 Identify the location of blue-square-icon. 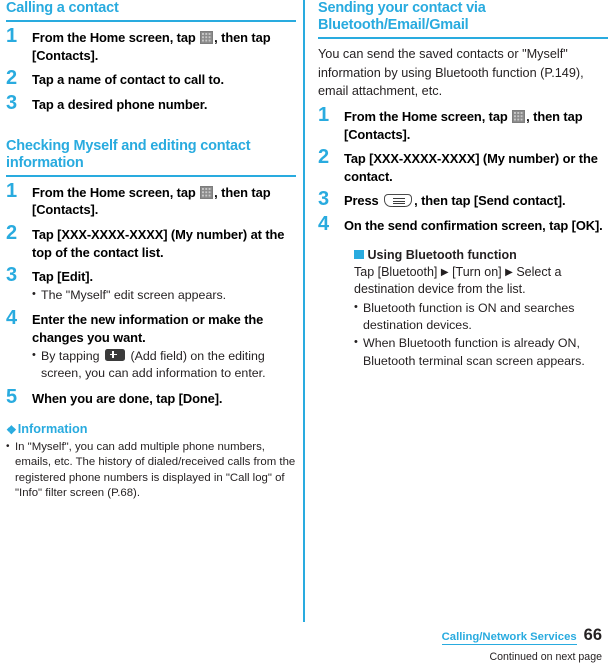
(359, 254).